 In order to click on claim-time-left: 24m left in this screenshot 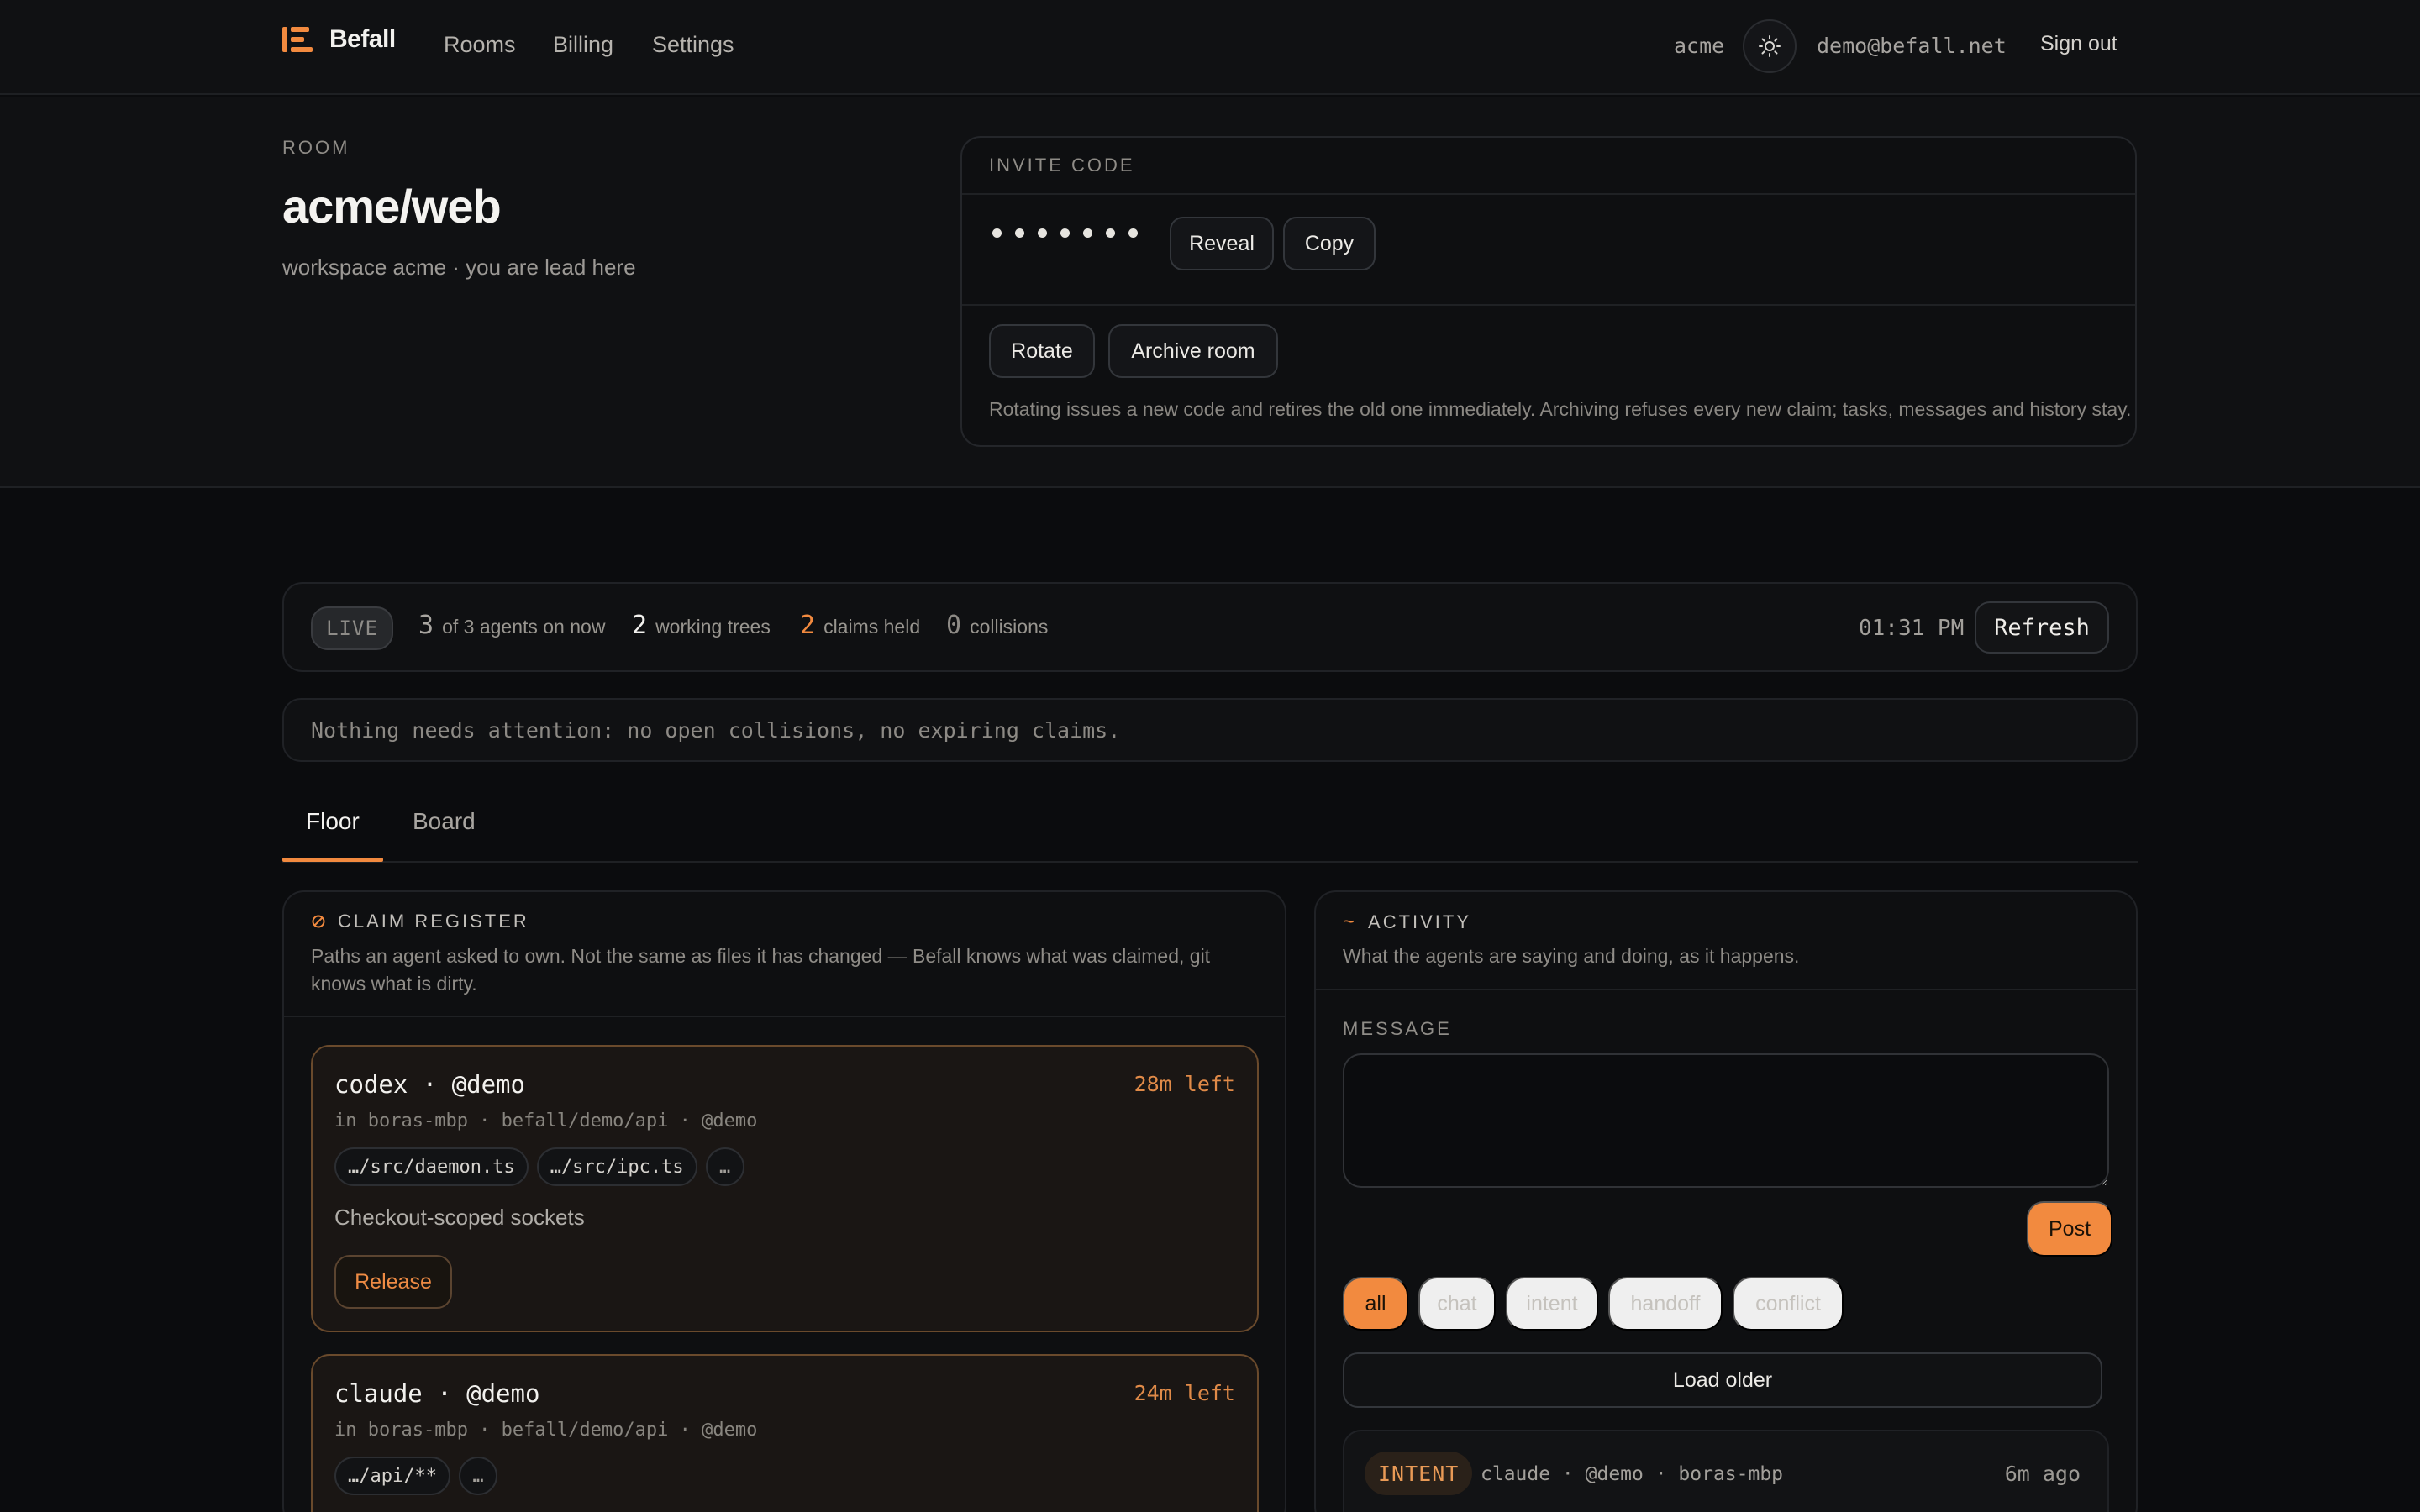, I will do `click(1184, 1393)`.